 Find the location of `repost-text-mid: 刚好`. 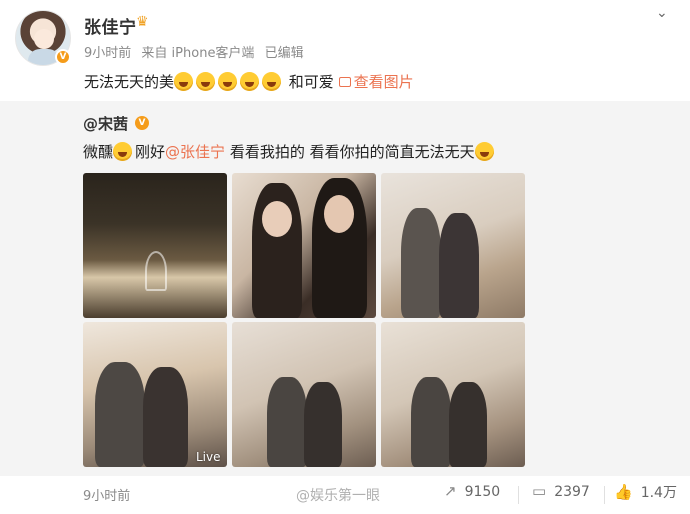

repost-text-mid: 刚好 is located at coordinates (150, 152).